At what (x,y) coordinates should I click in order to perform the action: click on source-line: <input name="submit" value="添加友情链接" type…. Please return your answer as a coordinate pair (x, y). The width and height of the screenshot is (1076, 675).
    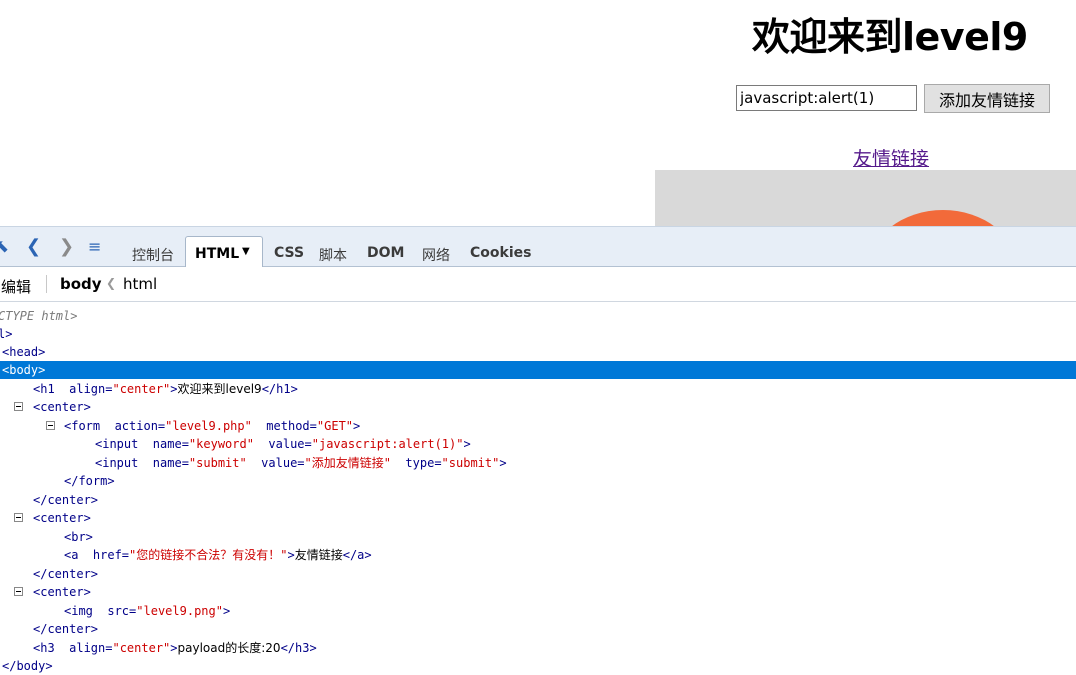
    Looking at the image, I should click on (538, 463).